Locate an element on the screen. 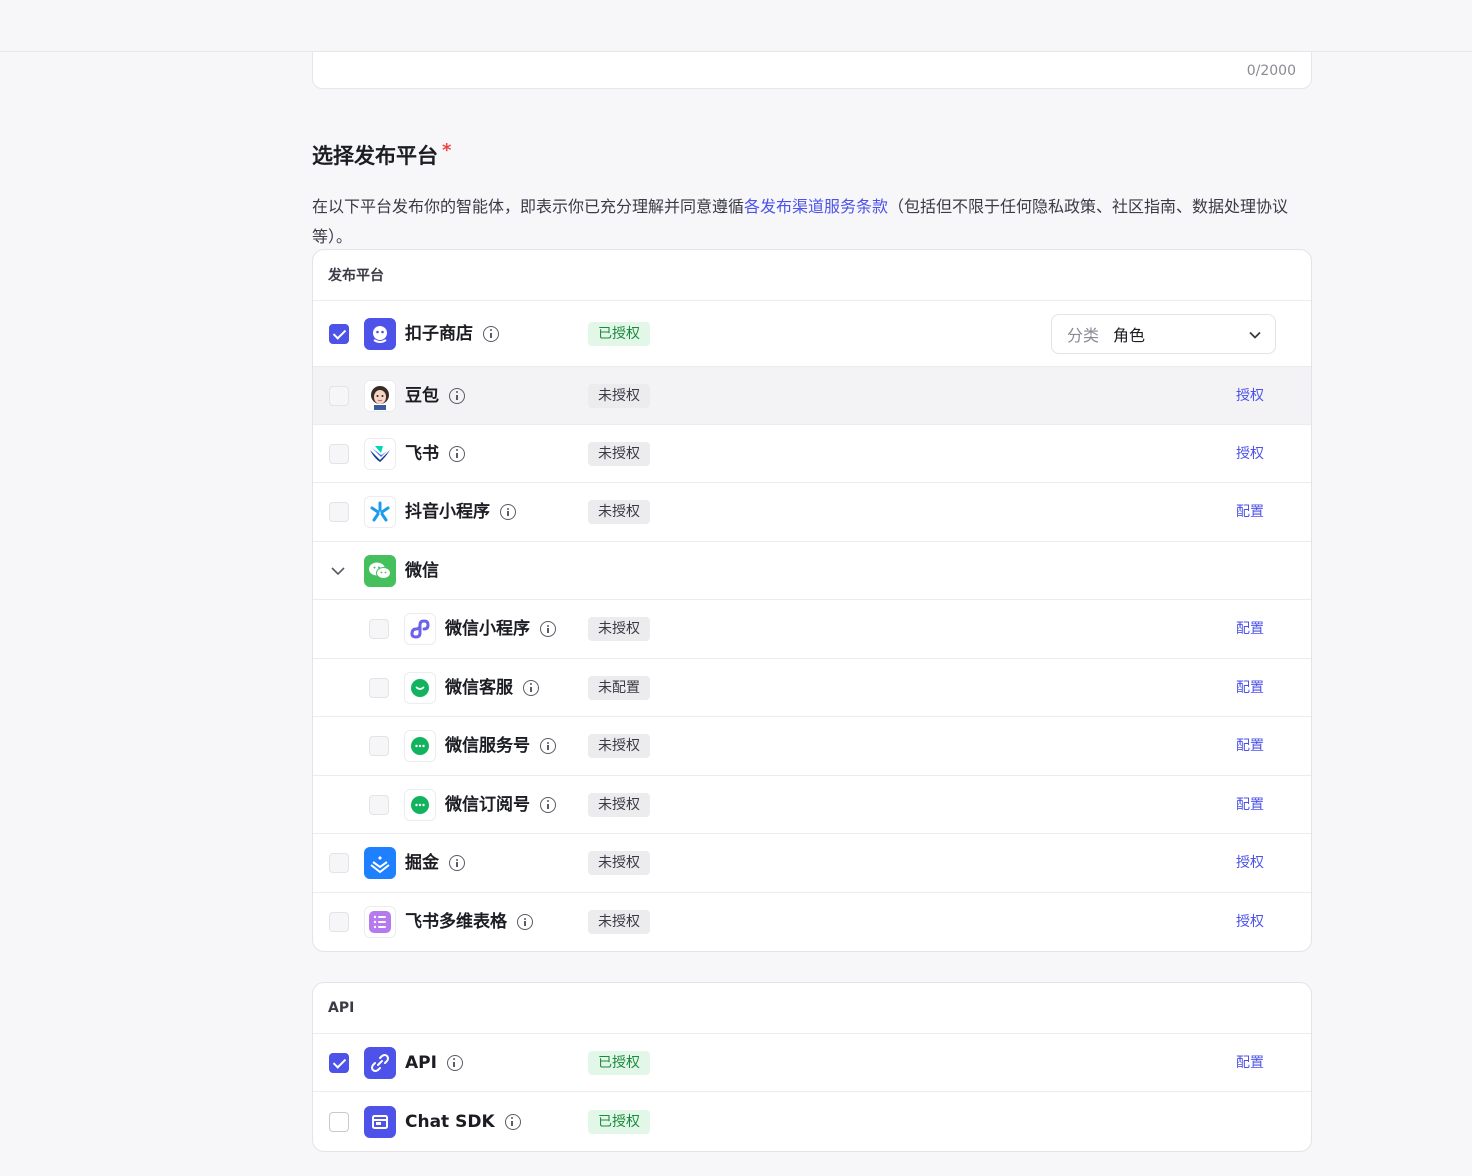 The image size is (1472, 1176). section-title-text: 选择发布平台 is located at coordinates (375, 156).